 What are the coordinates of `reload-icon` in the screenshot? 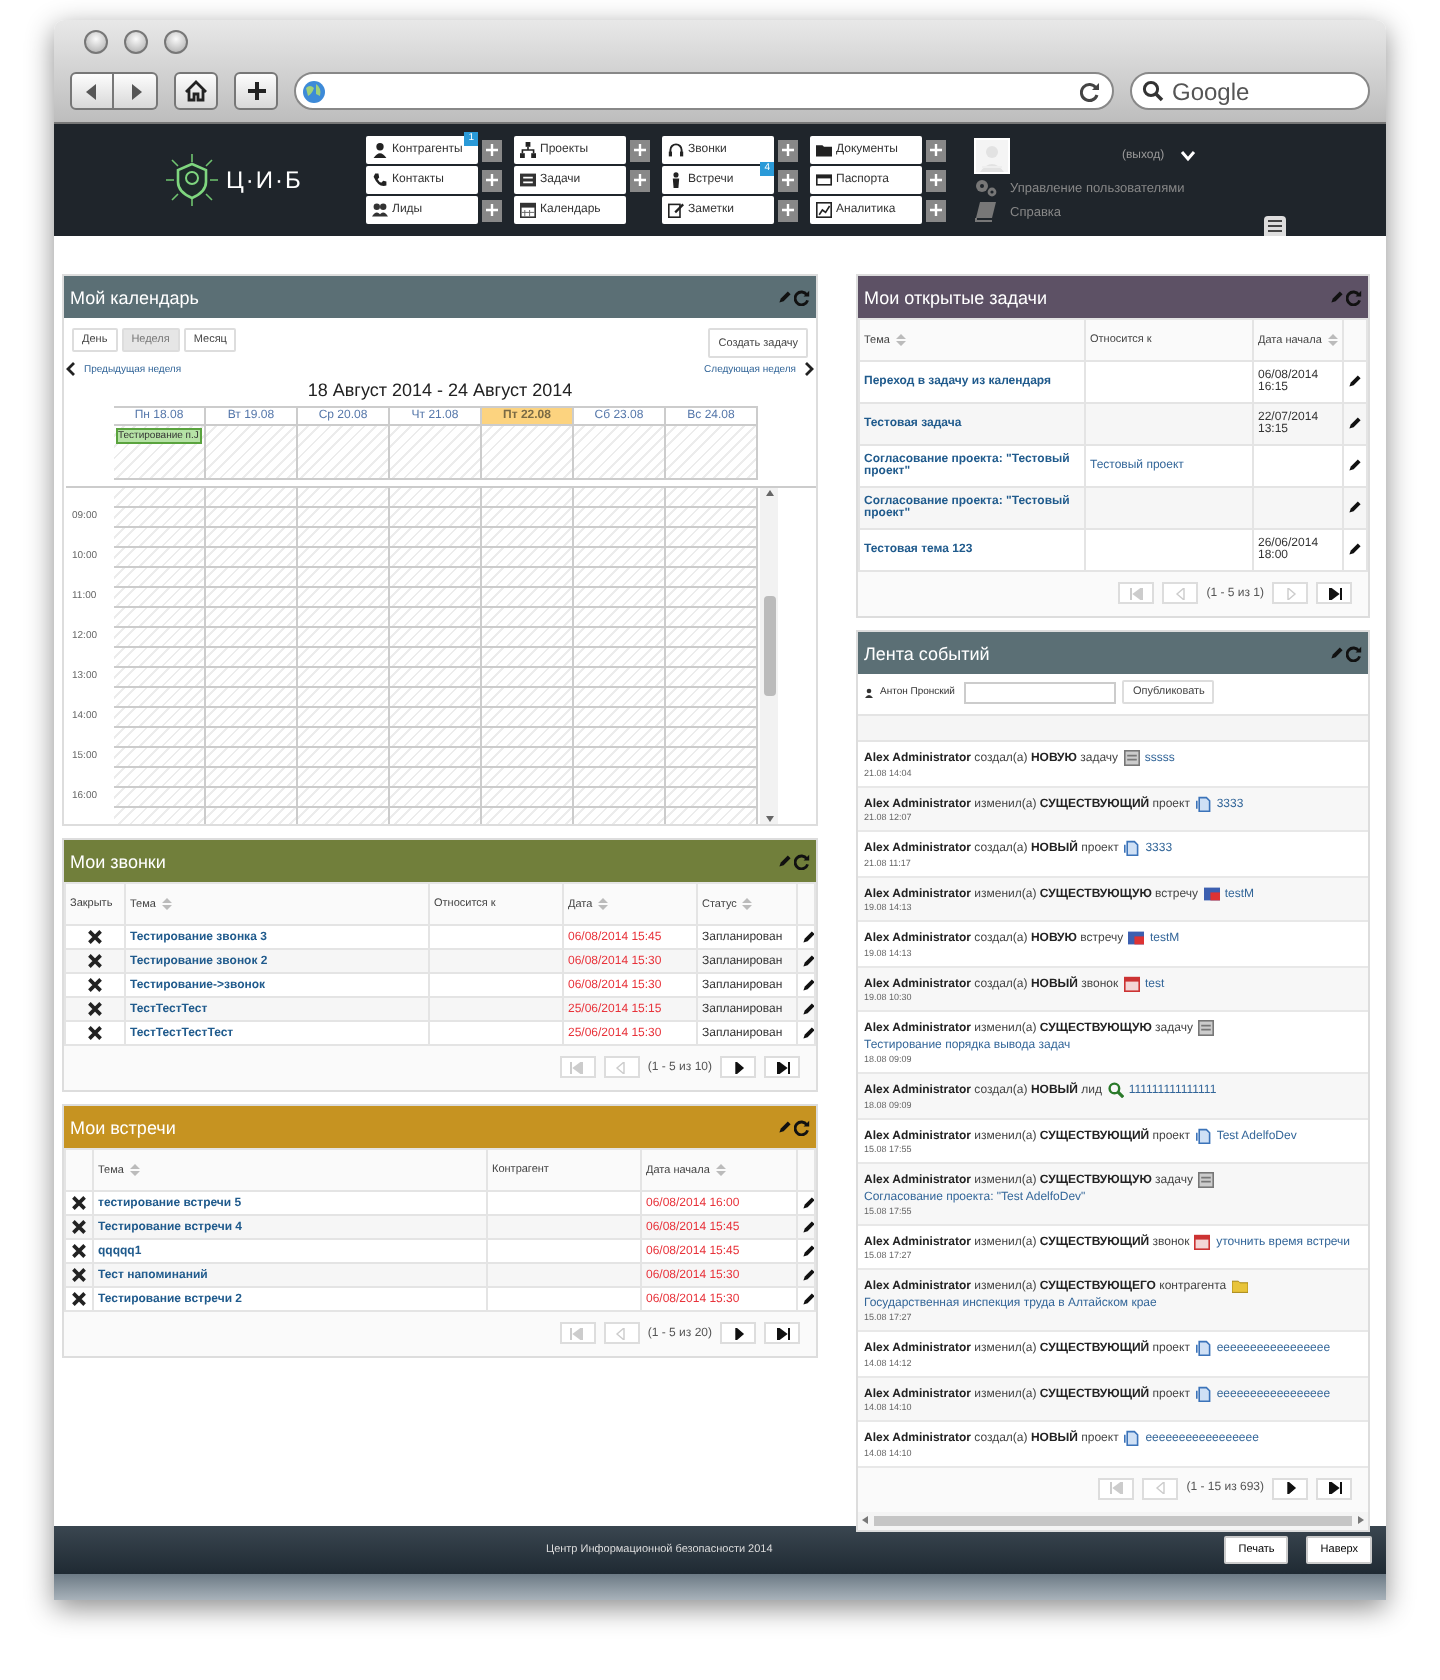 It's located at (1090, 91).